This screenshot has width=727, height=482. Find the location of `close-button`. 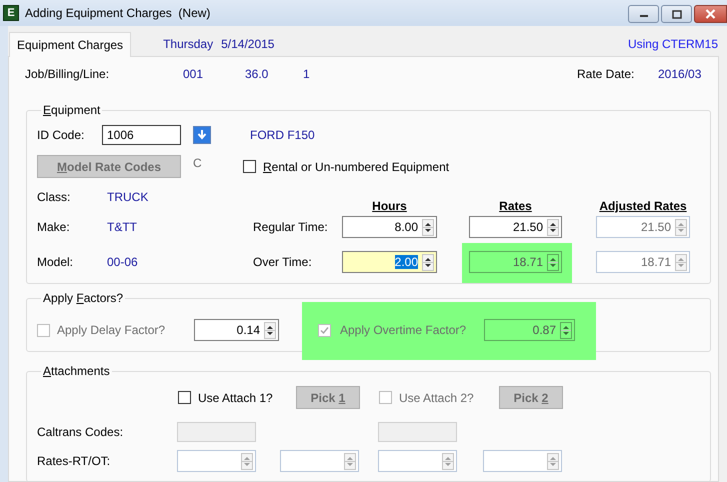

close-button is located at coordinates (710, 14).